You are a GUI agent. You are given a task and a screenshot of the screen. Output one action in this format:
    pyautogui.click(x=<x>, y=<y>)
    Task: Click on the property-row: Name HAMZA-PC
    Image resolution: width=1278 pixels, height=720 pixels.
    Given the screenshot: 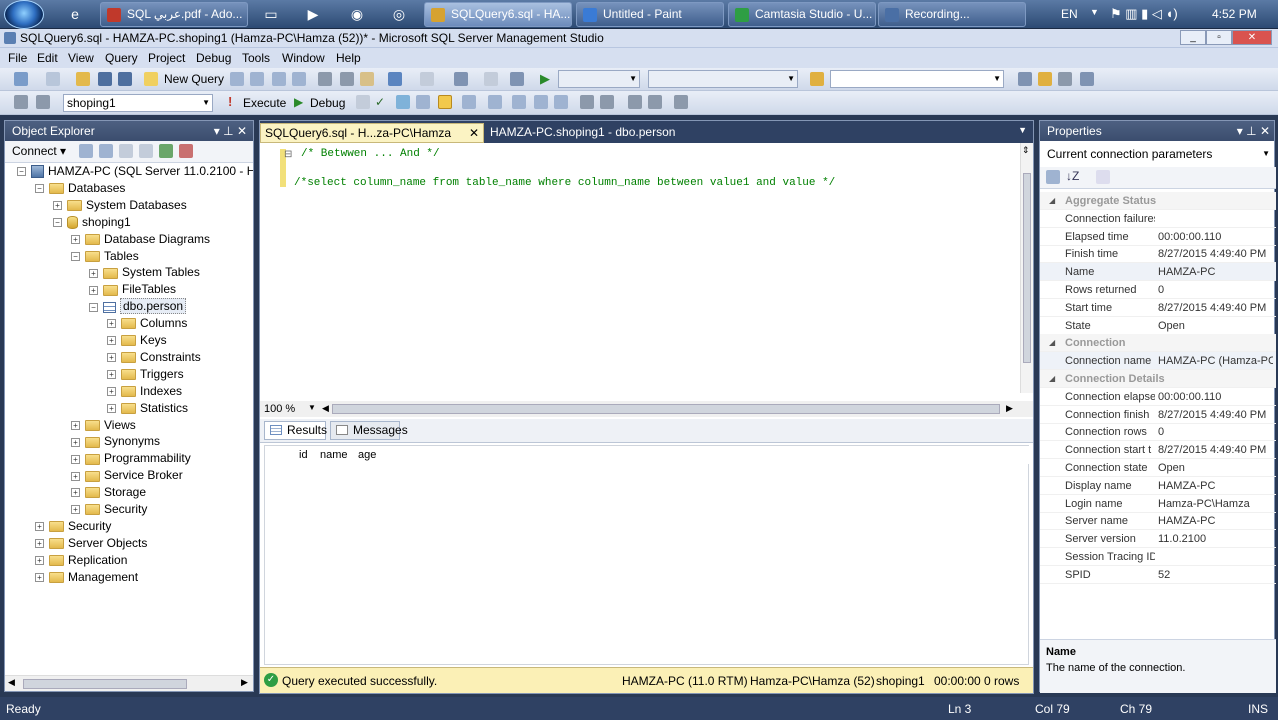 What is the action you would take?
    pyautogui.click(x=1158, y=272)
    